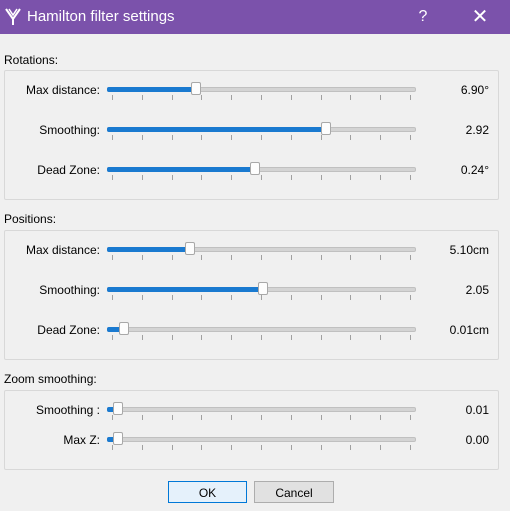  I want to click on positions-smoothing-label: Smoothing:, so click(69, 290).